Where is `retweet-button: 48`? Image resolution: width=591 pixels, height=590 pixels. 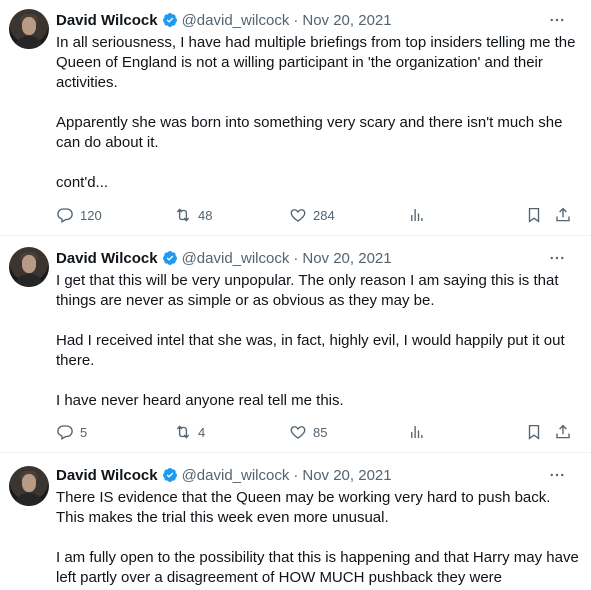
retweet-button: 48 is located at coordinates (193, 215).